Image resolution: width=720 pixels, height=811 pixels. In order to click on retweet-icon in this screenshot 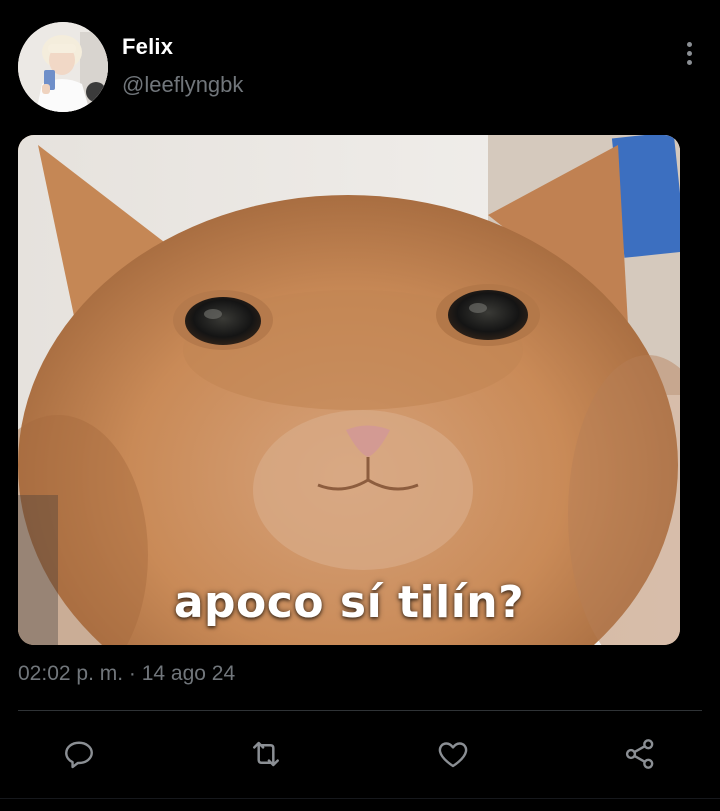, I will do `click(266, 754)`.